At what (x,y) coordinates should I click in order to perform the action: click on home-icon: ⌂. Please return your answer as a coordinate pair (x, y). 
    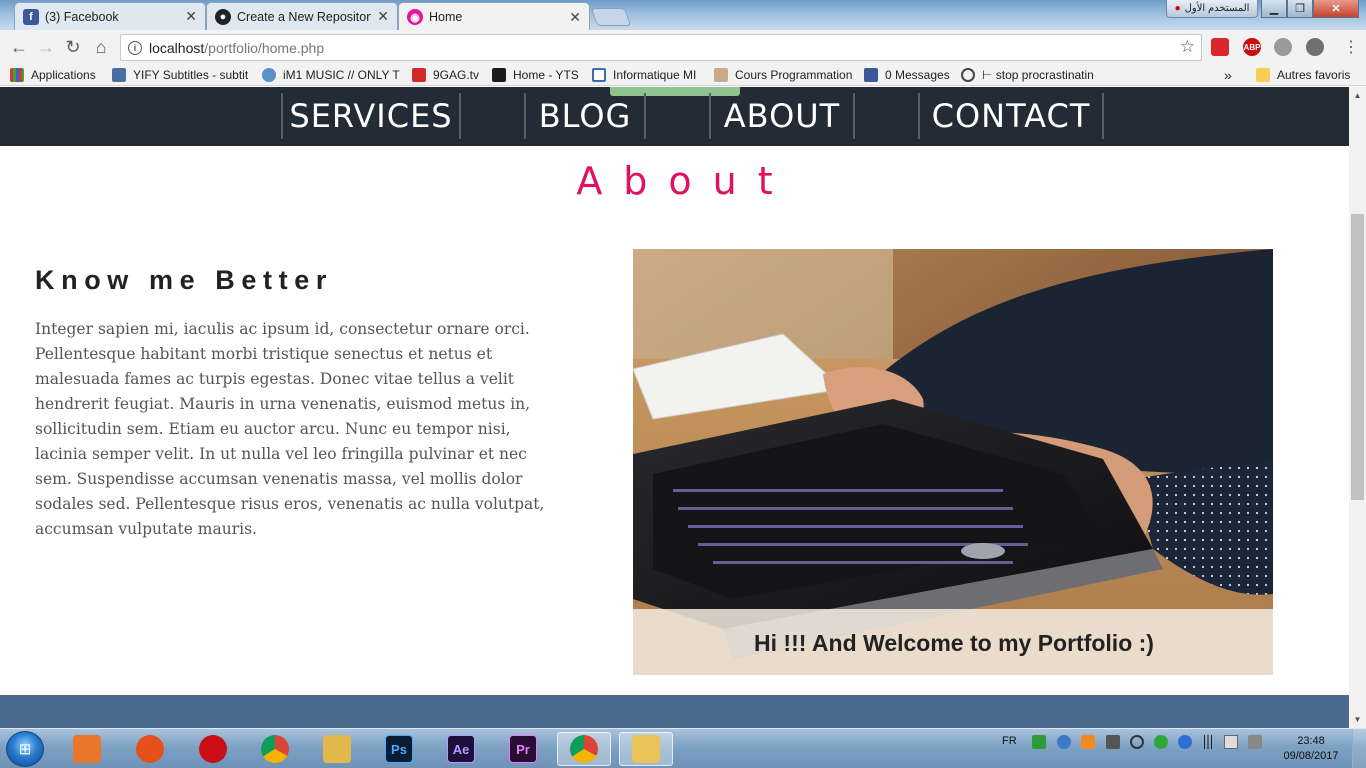
    Looking at the image, I should click on (101, 47).